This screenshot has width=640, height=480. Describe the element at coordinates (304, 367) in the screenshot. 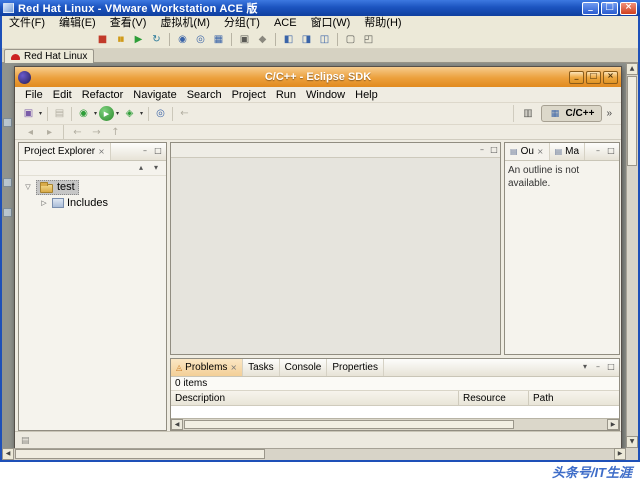

I see `tab-console: Console` at that location.